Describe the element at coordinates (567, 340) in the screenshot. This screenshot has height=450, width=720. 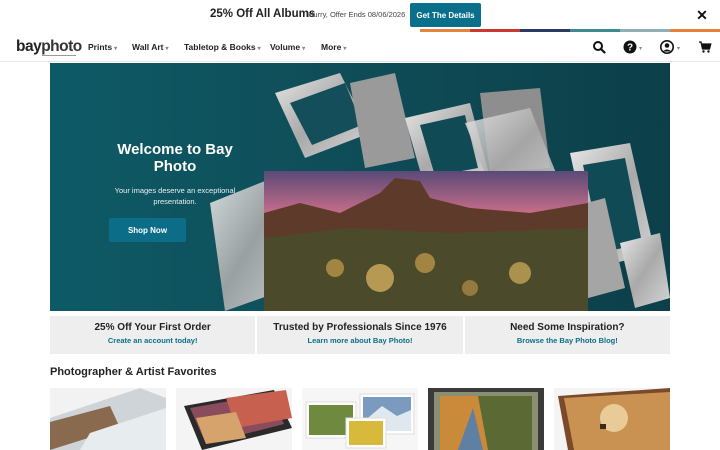
I see `blog-link: Browse the Bay Photo Blog!` at that location.